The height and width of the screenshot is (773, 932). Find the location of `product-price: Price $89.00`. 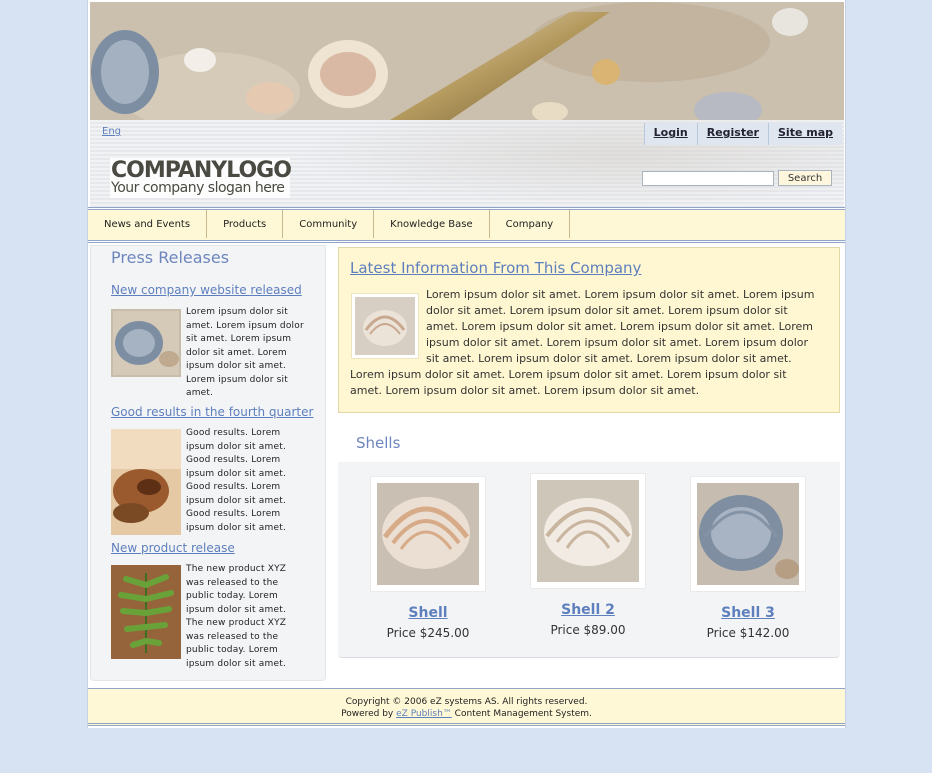

product-price: Price $89.00 is located at coordinates (588, 630).